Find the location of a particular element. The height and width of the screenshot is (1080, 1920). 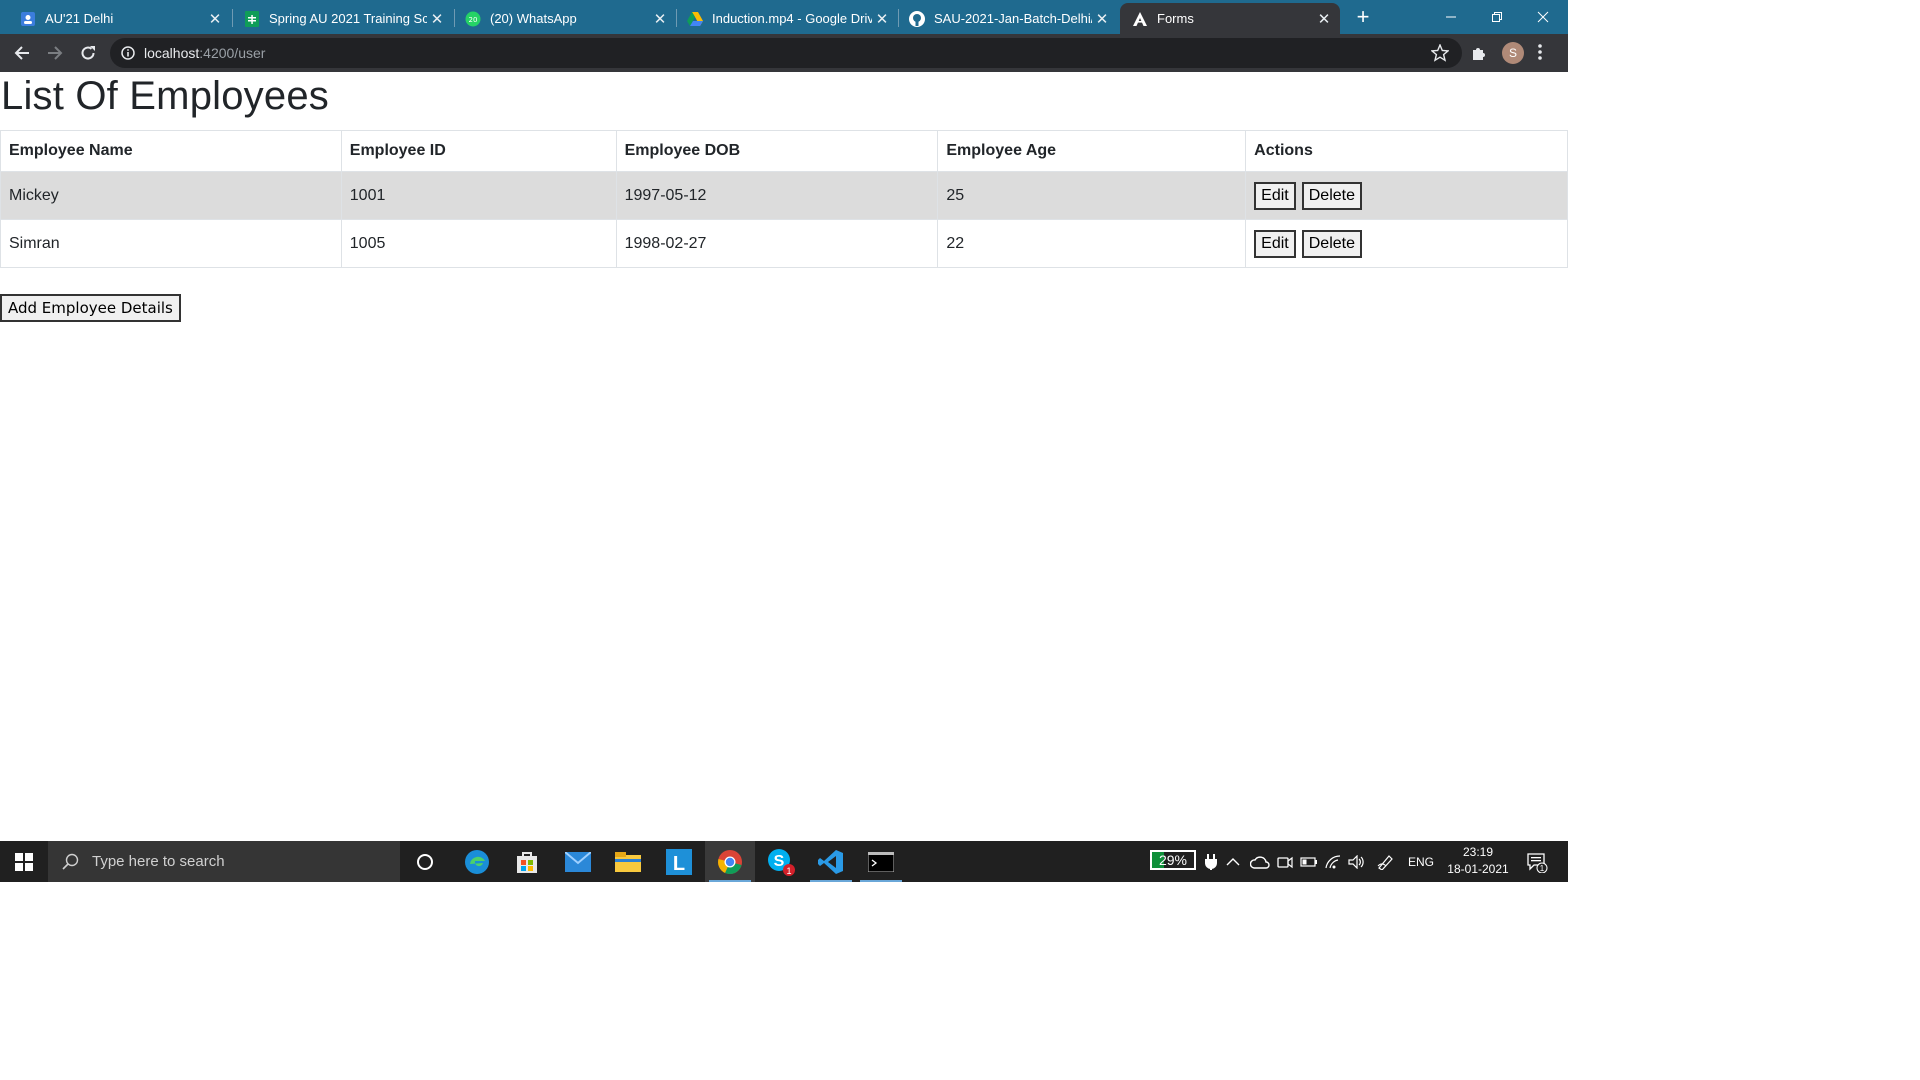

minimize-button is located at coordinates (1451, 17).